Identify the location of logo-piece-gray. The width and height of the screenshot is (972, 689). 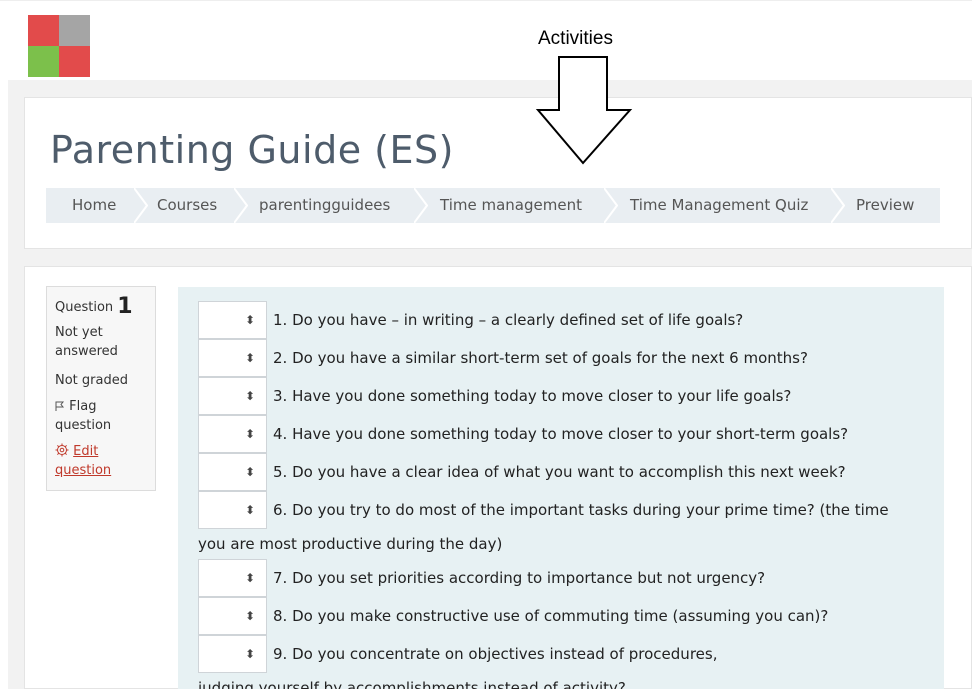
(74, 30).